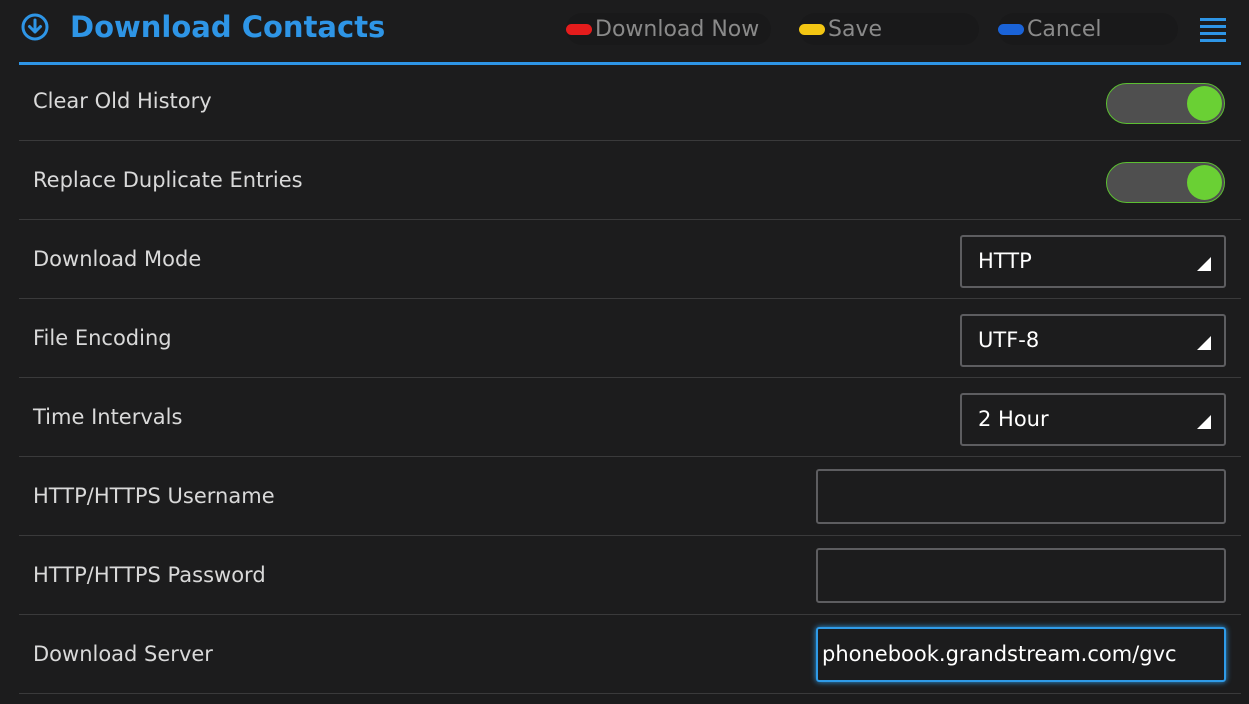  I want to click on password-input, so click(1021, 575).